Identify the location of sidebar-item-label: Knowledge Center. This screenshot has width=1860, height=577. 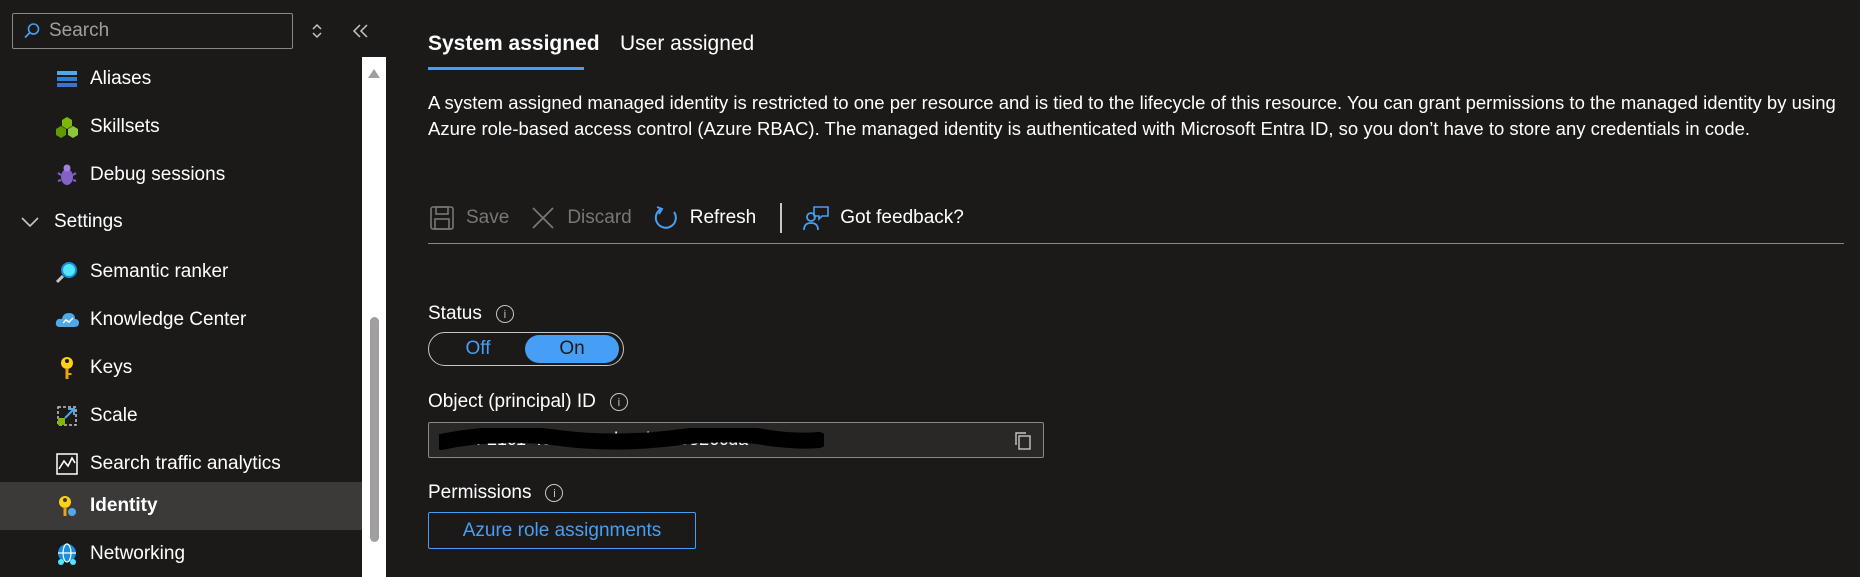
(168, 319).